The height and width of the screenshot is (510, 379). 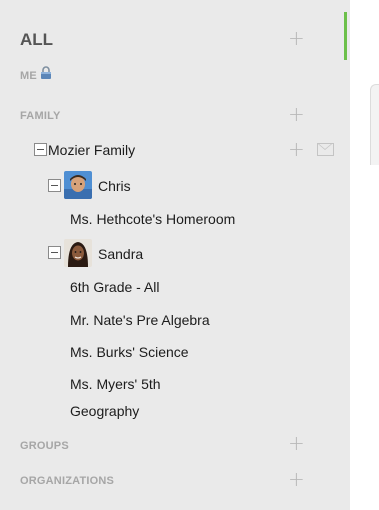 I want to click on add-group-plus-icon: +, so click(x=296, y=443).